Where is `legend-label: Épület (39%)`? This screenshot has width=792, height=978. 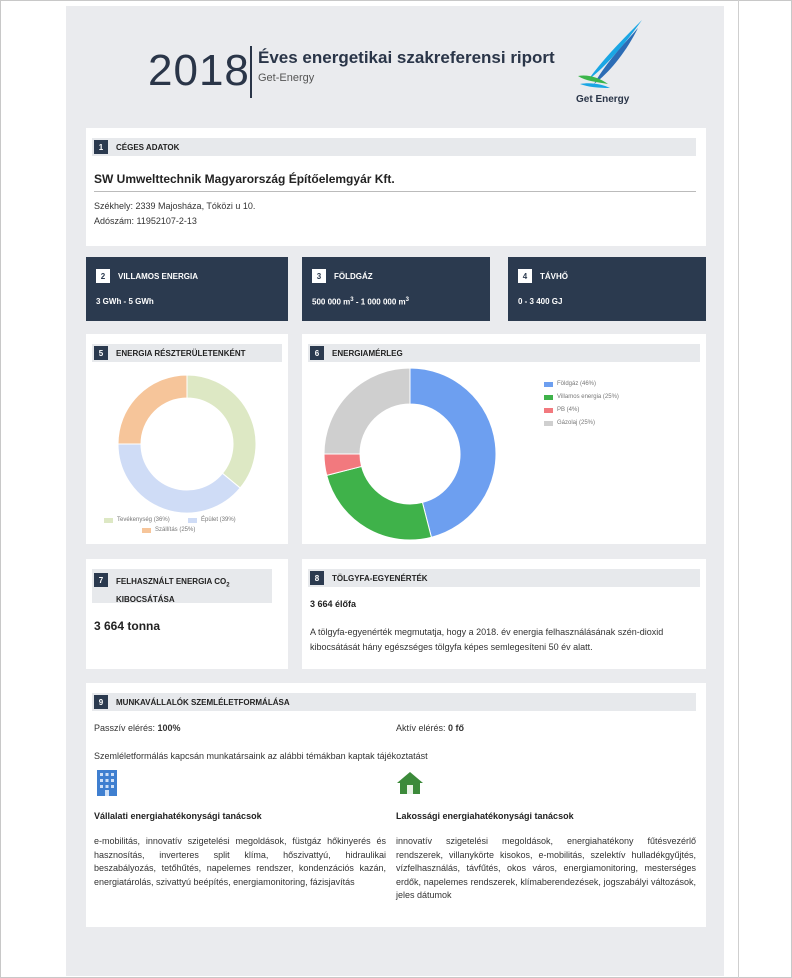 legend-label: Épület (39%) is located at coordinates (218, 520).